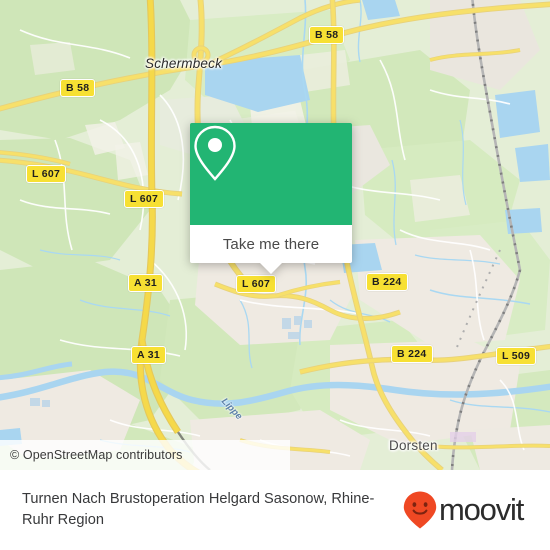 This screenshot has height=550, width=550. What do you see at coordinates (412, 354) in the screenshot?
I see `road-shield-b224-south: B 224` at bounding box center [412, 354].